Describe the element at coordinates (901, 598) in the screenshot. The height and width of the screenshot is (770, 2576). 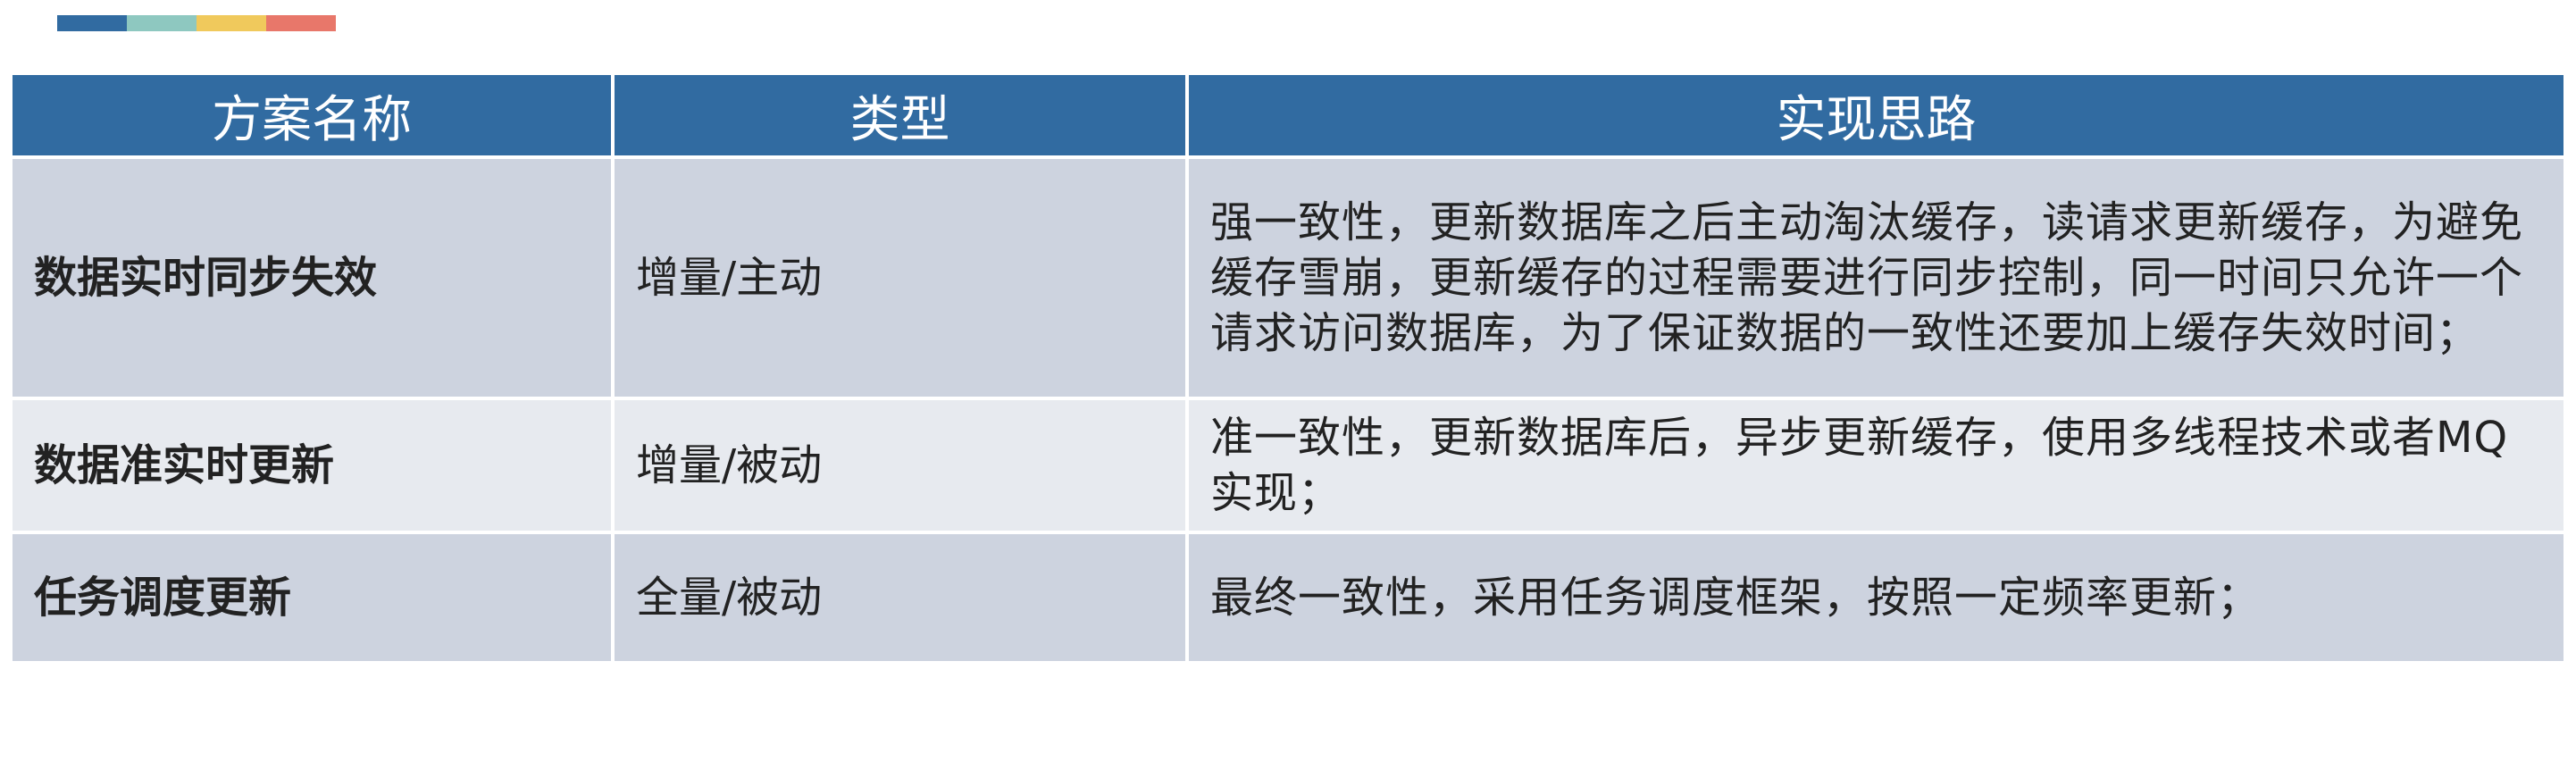
I see `scheme-type-cell: 全量/被动` at that location.